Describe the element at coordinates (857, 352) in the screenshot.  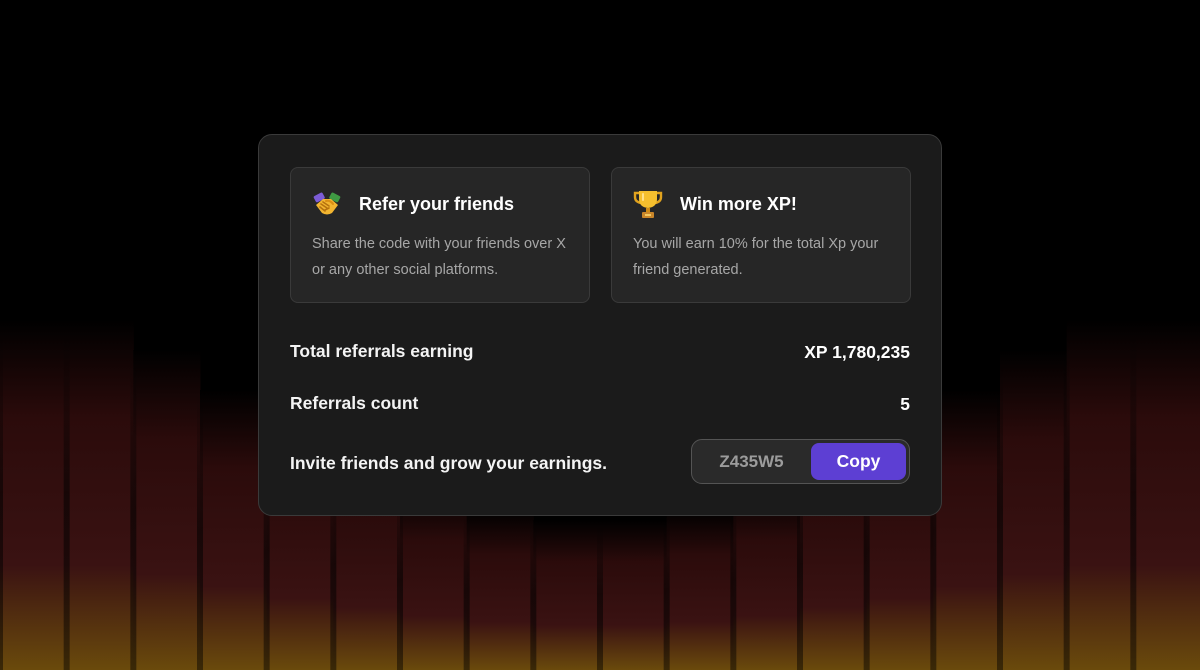
I see `total-earning-value: XP 1,780,235` at that location.